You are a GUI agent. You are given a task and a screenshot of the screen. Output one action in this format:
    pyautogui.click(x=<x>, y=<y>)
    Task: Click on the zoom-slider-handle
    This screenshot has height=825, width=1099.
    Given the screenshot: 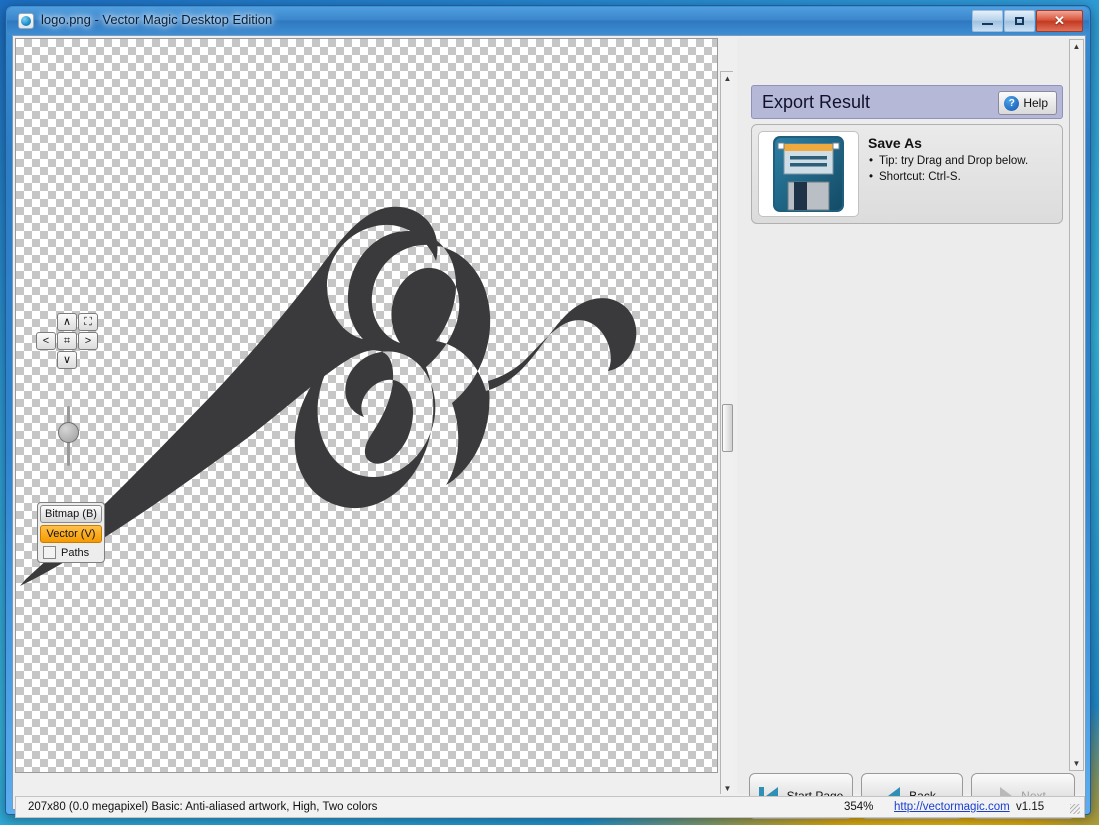 What is the action you would take?
    pyautogui.click(x=68, y=432)
    